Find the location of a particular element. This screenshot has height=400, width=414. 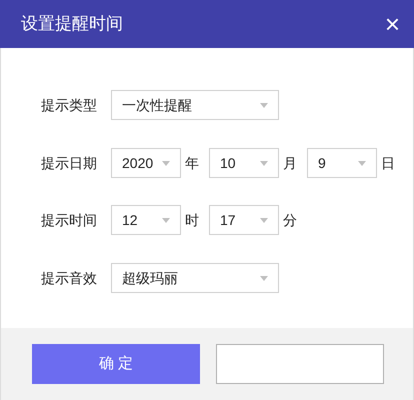

confirm-button: 确 定 is located at coordinates (116, 364).